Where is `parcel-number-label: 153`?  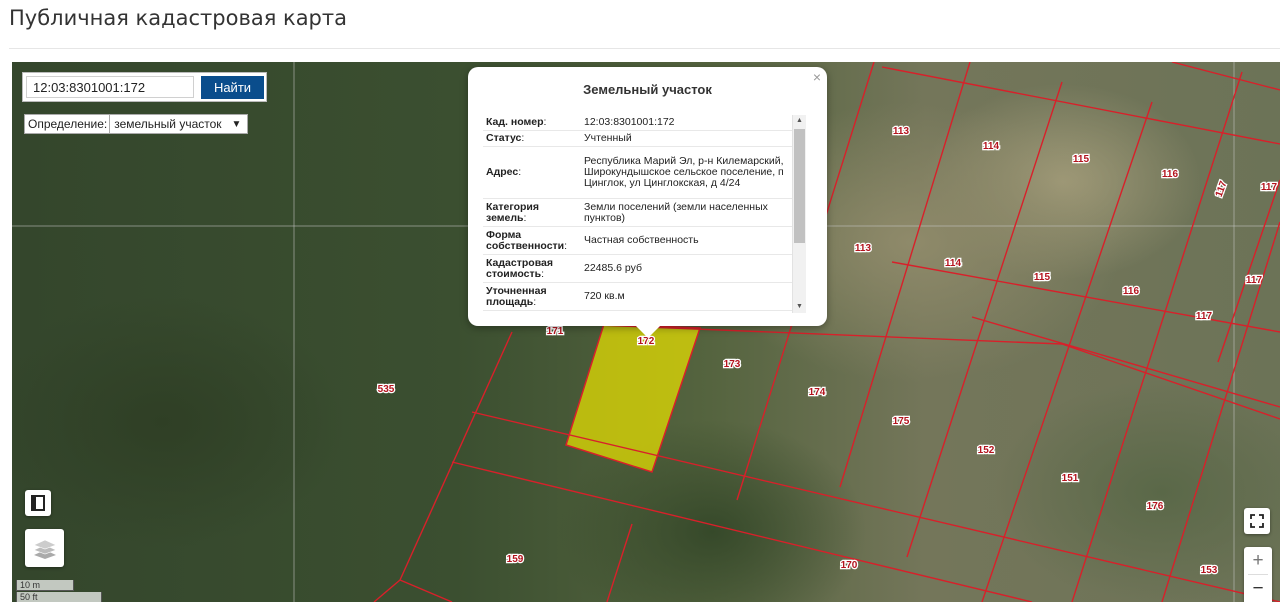 parcel-number-label: 153 is located at coordinates (1209, 571).